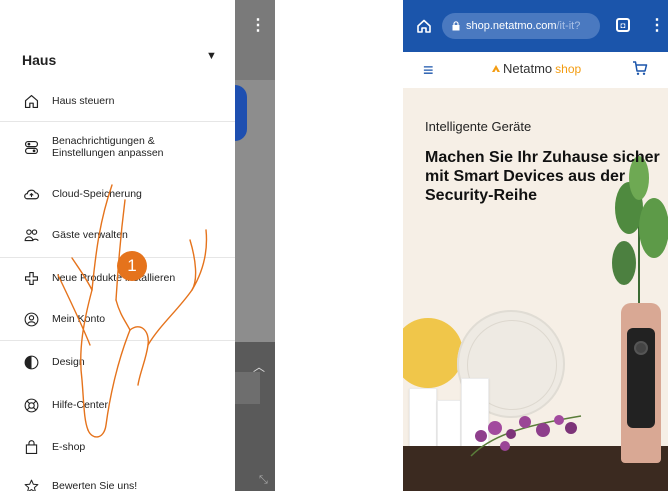 The image size is (668, 491). I want to click on dropdown-caret-icon: ▼, so click(211, 56).